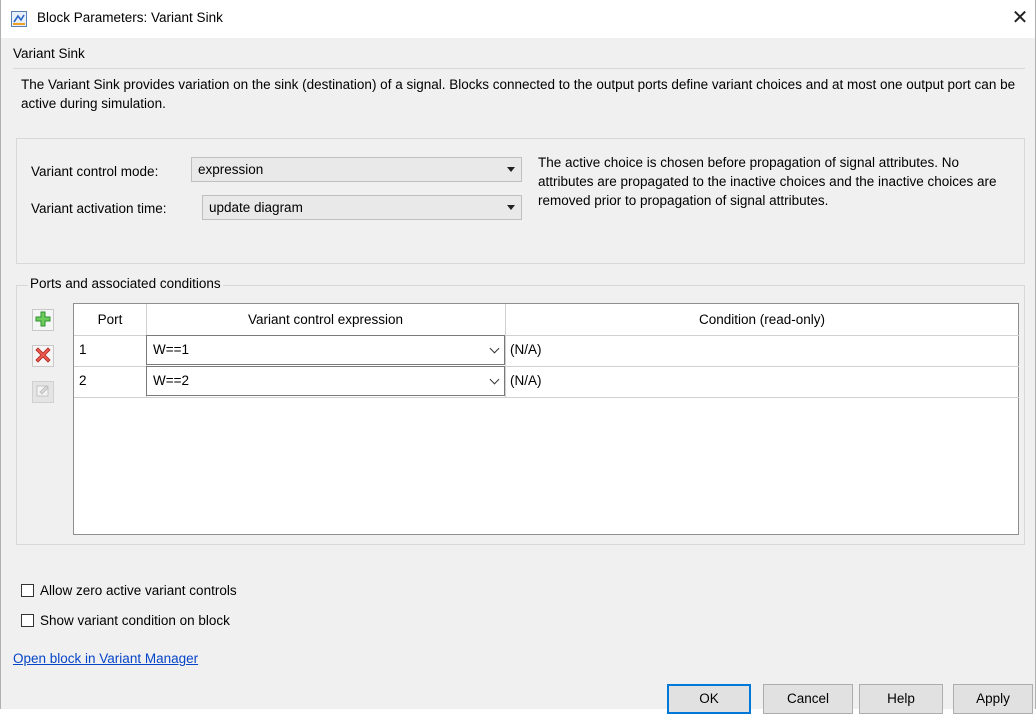  Describe the element at coordinates (1020, 17) in the screenshot. I see `close-icon: ✕` at that location.